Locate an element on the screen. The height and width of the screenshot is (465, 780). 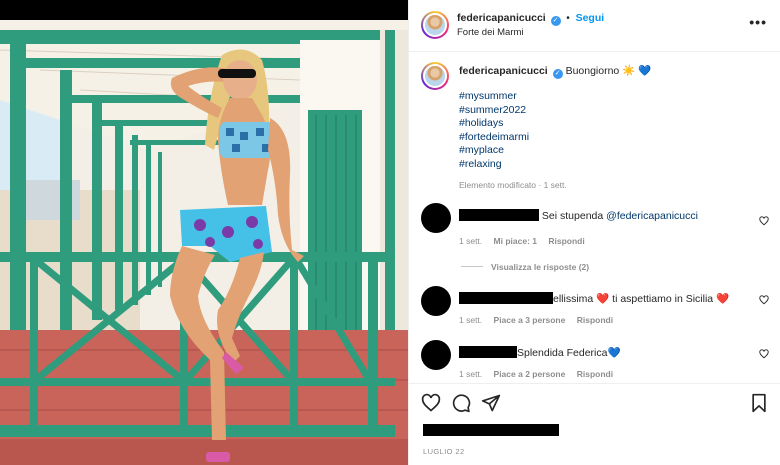
comment-text: ellissima ❤️ ti aspettiamo in Sicilia ❤️ is located at coordinates (641, 299).